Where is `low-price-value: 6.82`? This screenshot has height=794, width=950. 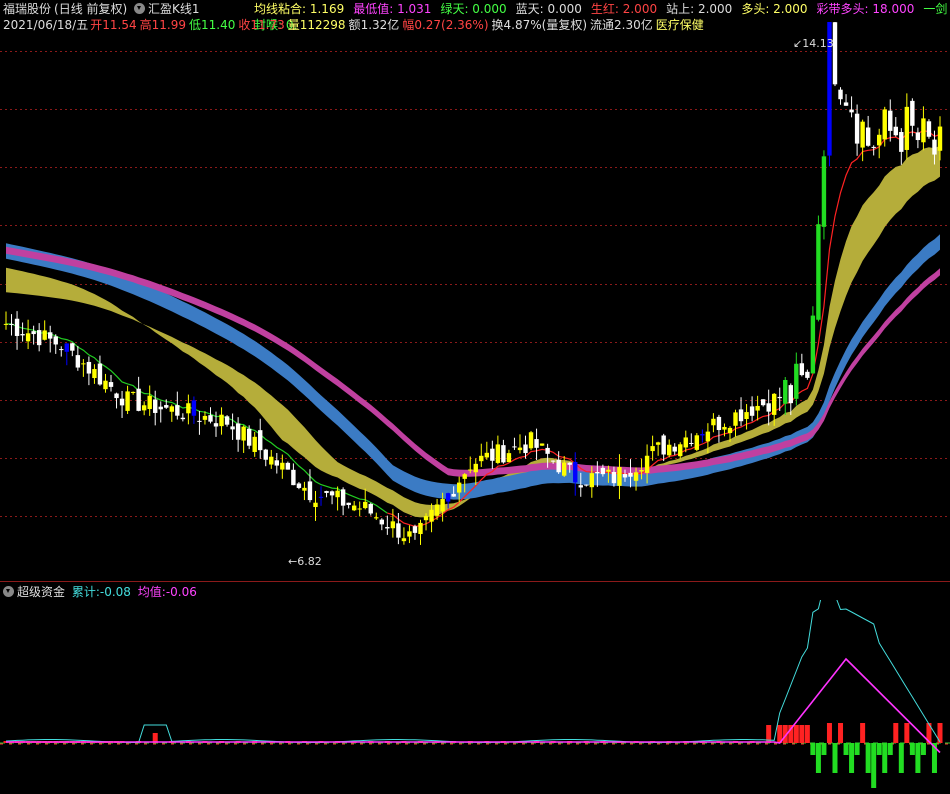 low-price-value: 6.82 is located at coordinates (309, 561).